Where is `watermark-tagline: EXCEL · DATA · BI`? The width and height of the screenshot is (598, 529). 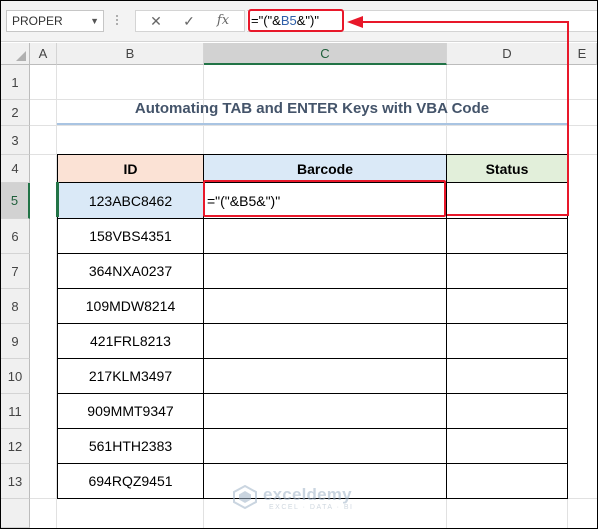 watermark-tagline: EXCEL · DATA · BI is located at coordinates (311, 507).